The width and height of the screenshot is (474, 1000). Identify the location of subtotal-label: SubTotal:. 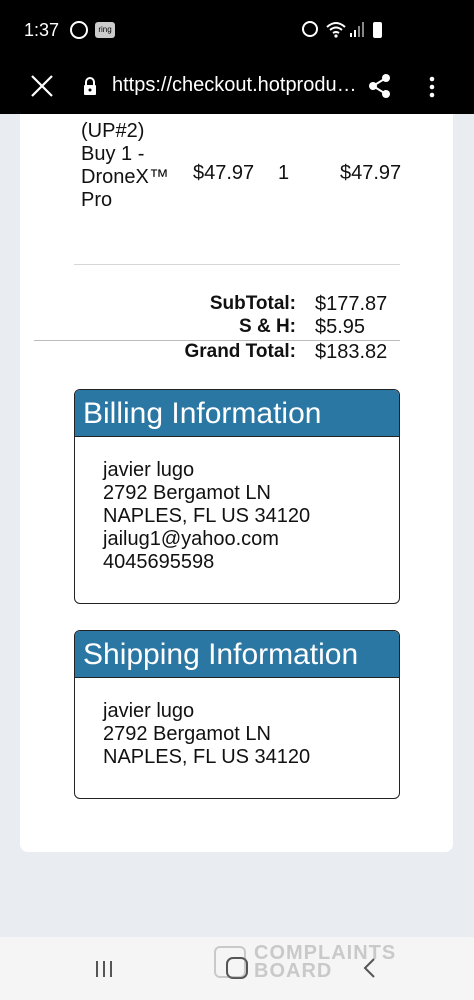
(252, 303).